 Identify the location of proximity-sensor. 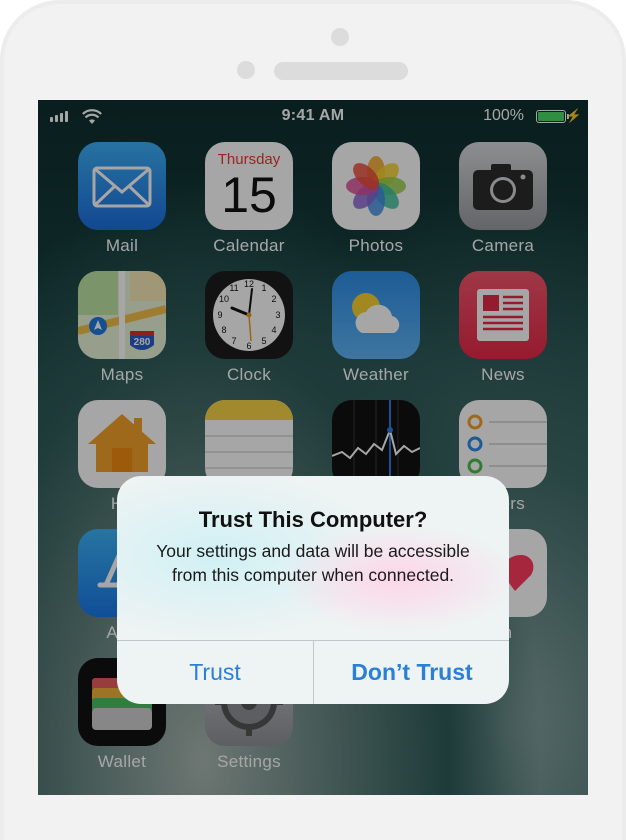
(246, 70).